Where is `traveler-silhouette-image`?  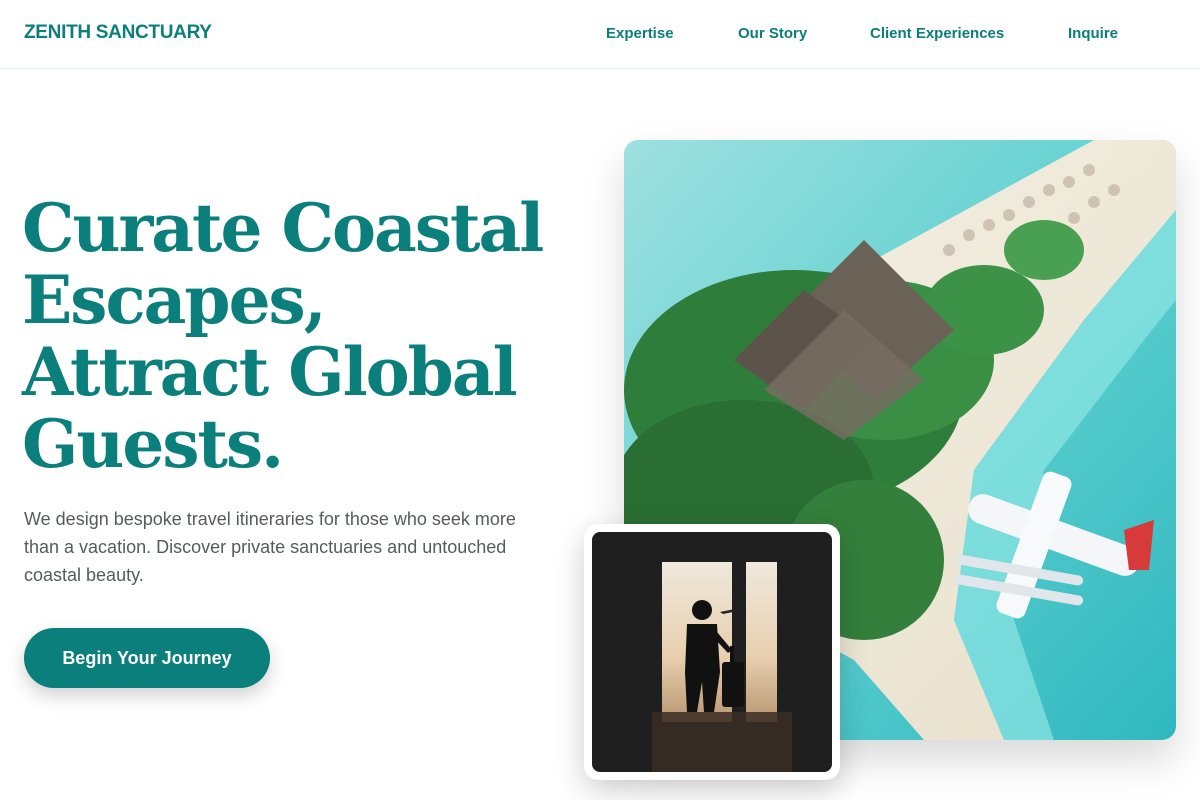
traveler-silhouette-image is located at coordinates (712, 652).